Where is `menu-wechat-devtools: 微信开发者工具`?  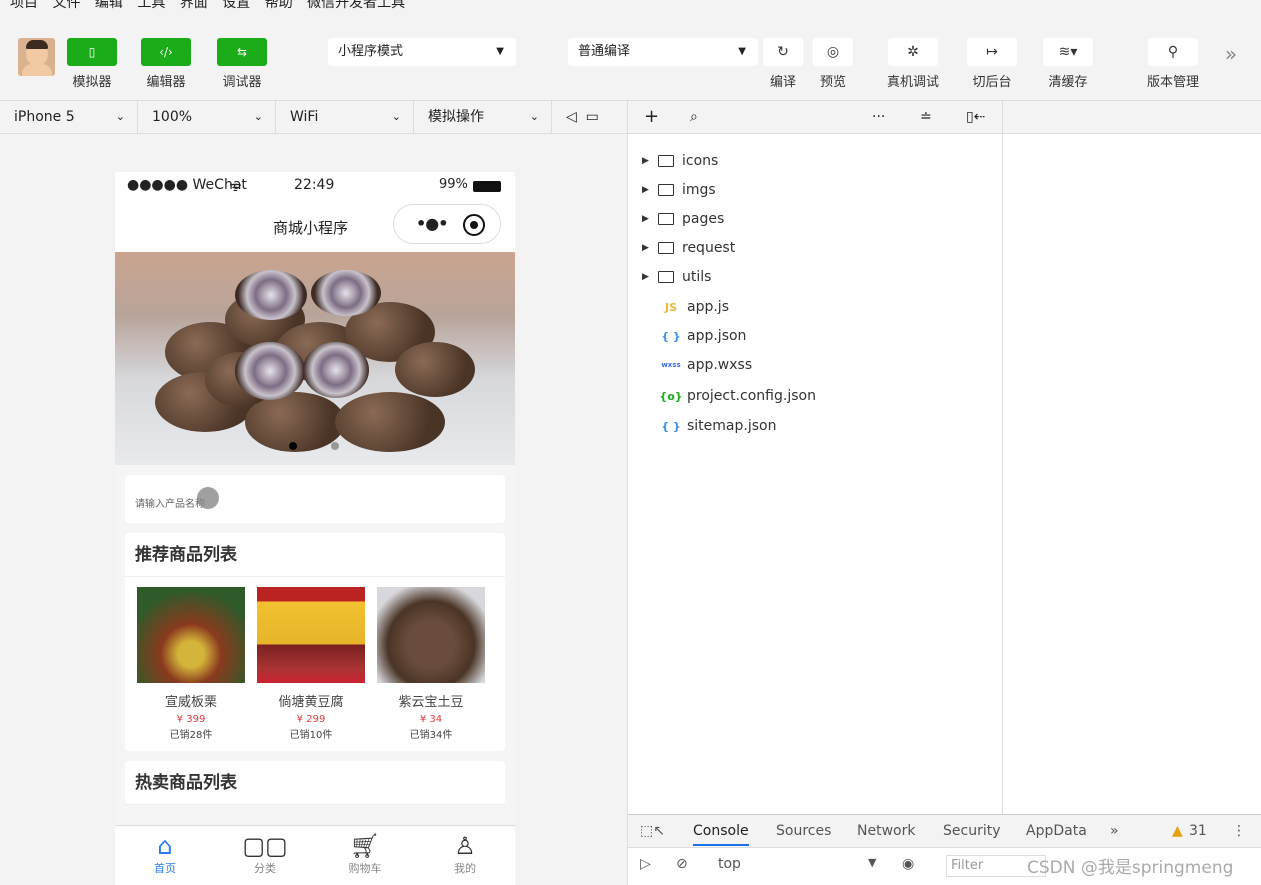 menu-wechat-devtools: 微信开发者工具 is located at coordinates (356, 5).